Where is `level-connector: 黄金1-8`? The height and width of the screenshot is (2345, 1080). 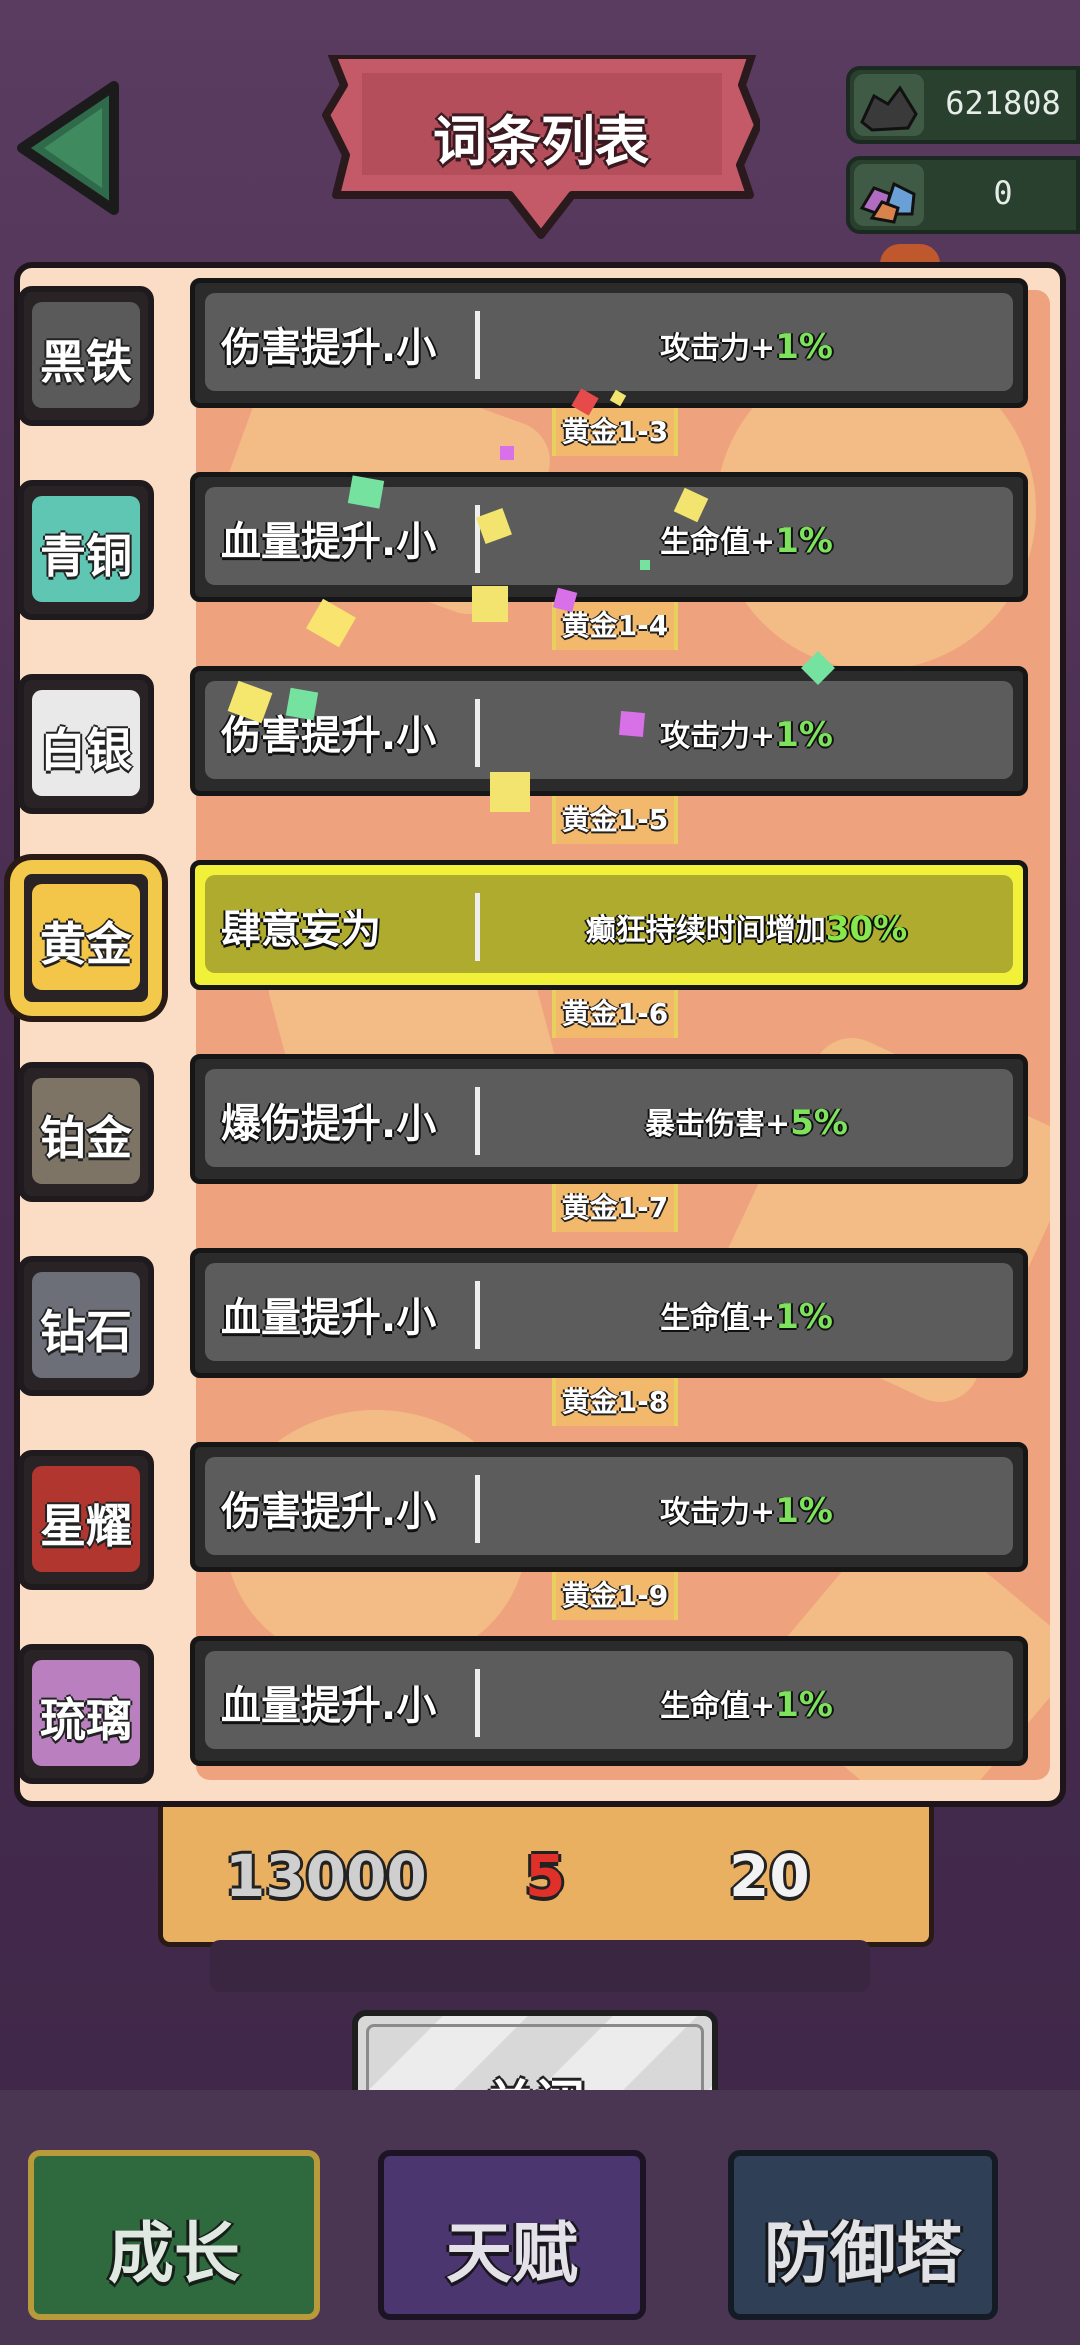 level-connector: 黄金1-8 is located at coordinates (615, 1402).